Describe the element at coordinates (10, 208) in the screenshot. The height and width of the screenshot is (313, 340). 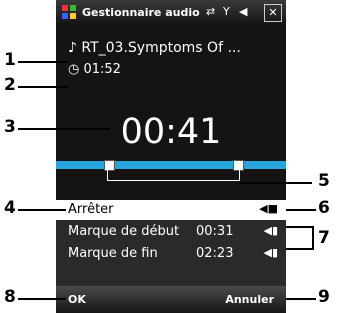
I see `callout-4: 4` at that location.